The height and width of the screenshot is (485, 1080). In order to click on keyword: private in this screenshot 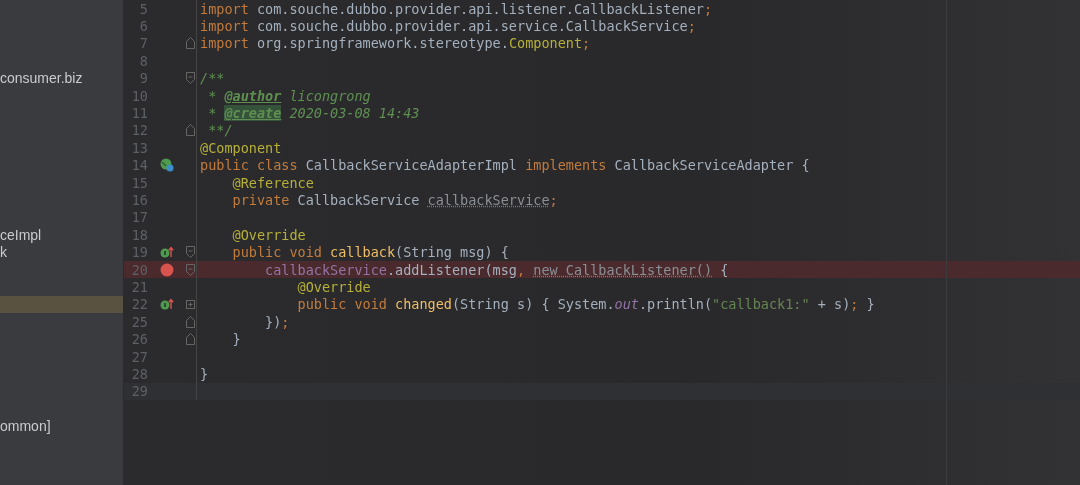, I will do `click(261, 200)`.